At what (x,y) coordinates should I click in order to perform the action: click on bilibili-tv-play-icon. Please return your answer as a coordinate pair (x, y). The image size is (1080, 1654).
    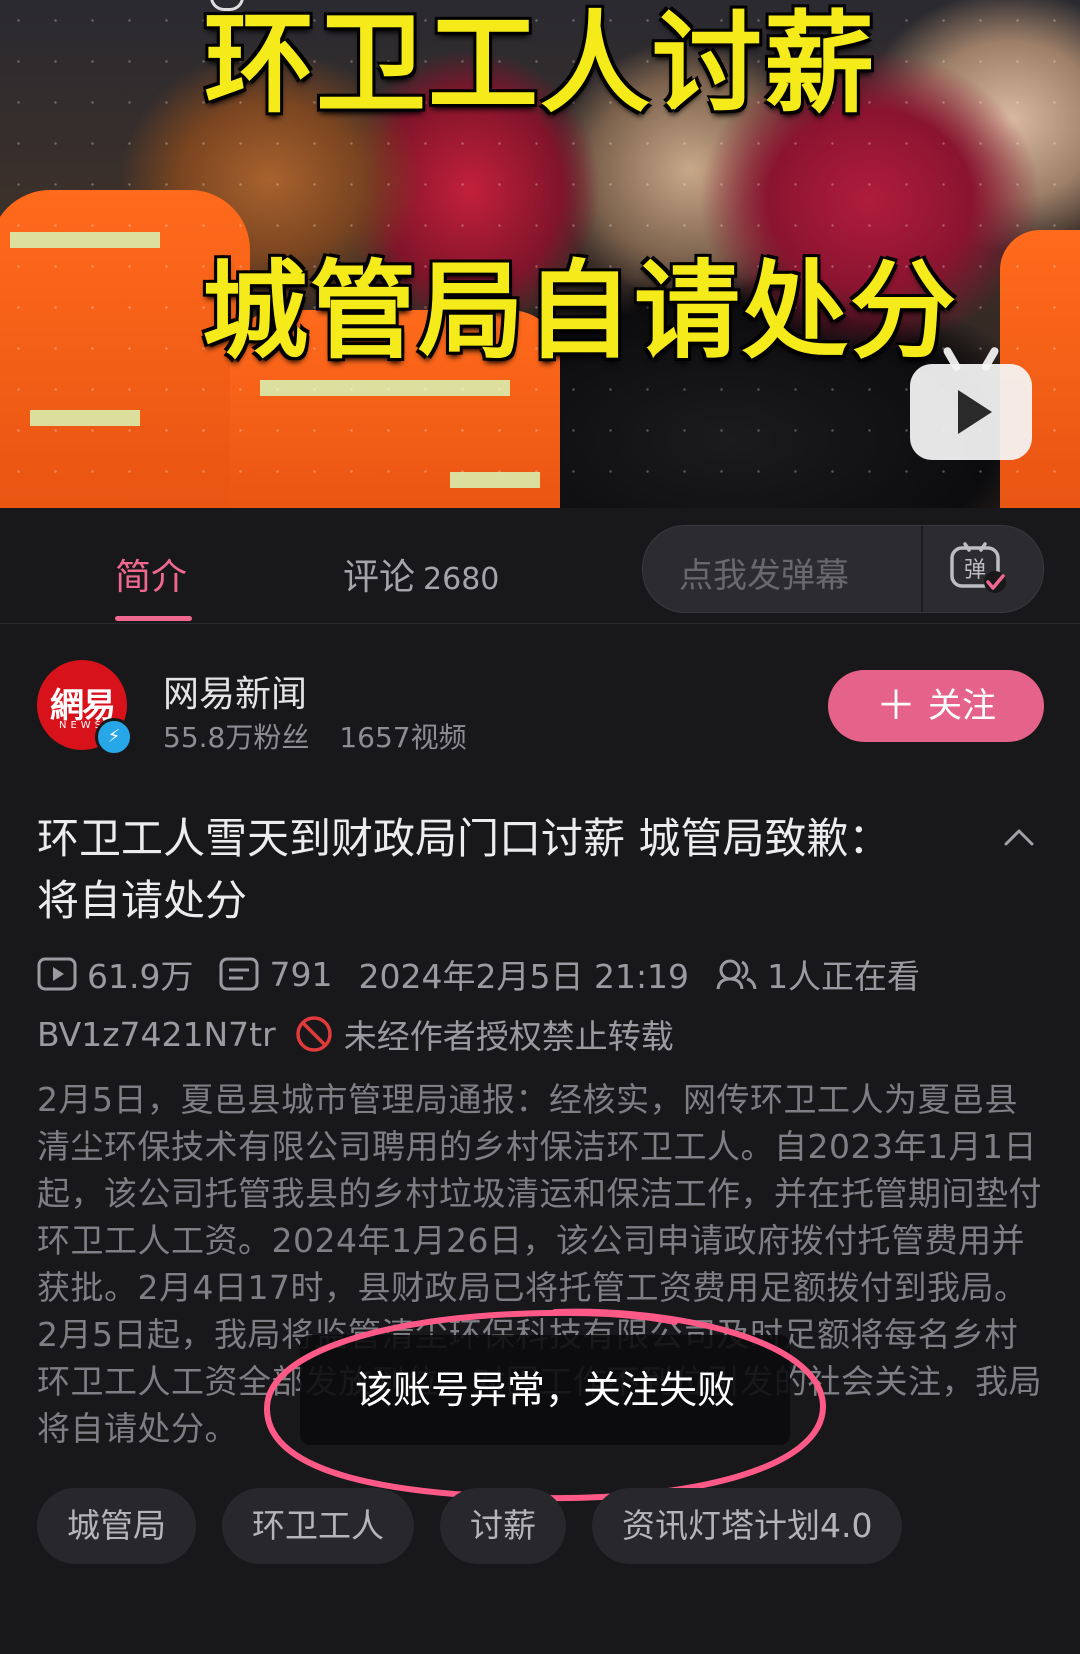
    Looking at the image, I should click on (971, 402).